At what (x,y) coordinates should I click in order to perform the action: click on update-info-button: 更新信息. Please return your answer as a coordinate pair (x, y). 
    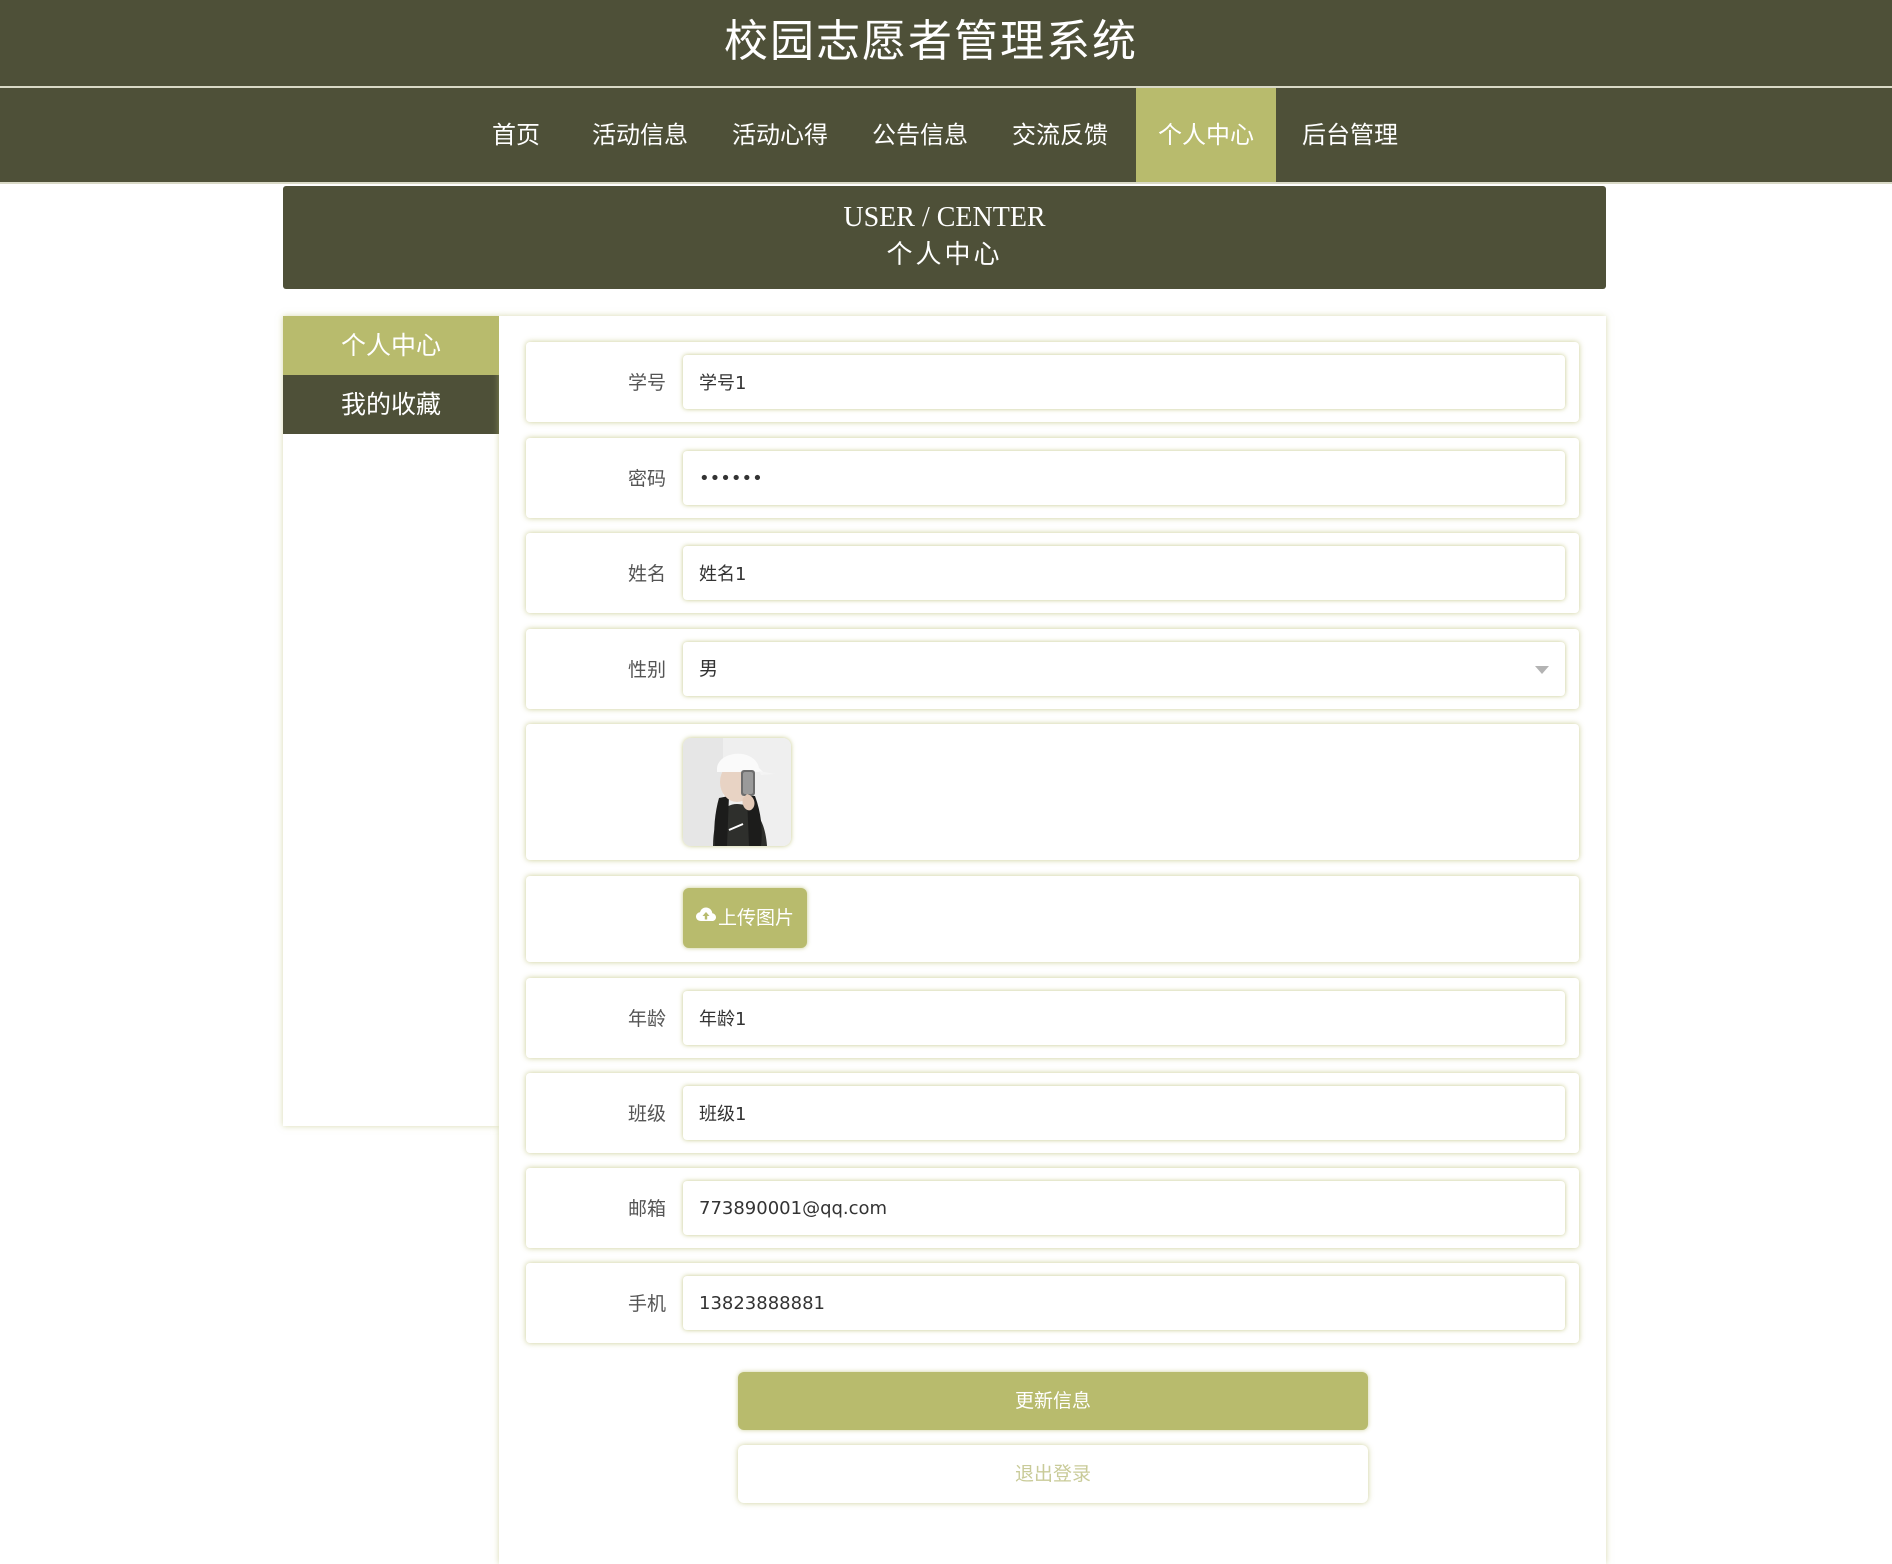
    Looking at the image, I should click on (1053, 1401).